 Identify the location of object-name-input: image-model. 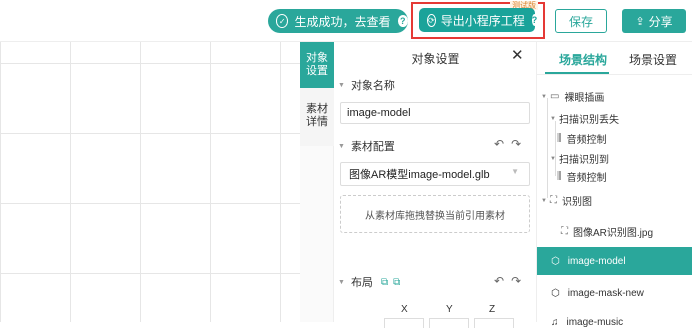
(435, 113).